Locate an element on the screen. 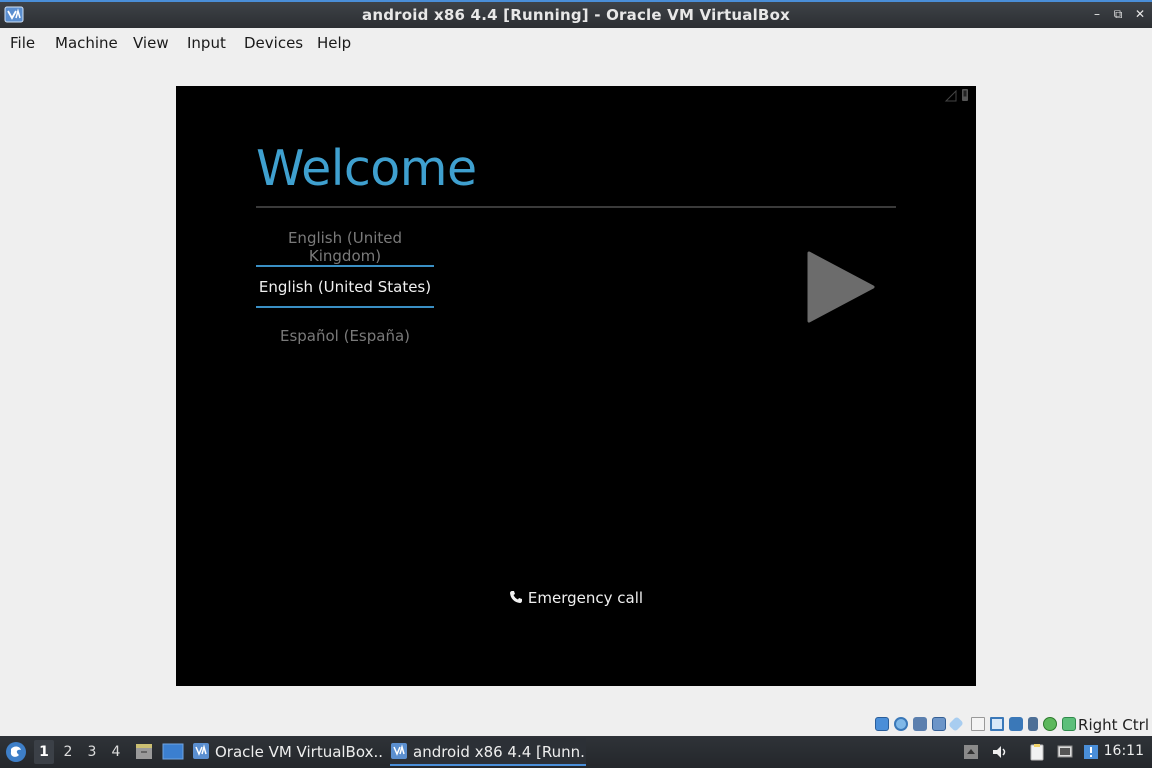 The image size is (1152, 768). language-option-en-us: English (United States) is located at coordinates (345, 287).